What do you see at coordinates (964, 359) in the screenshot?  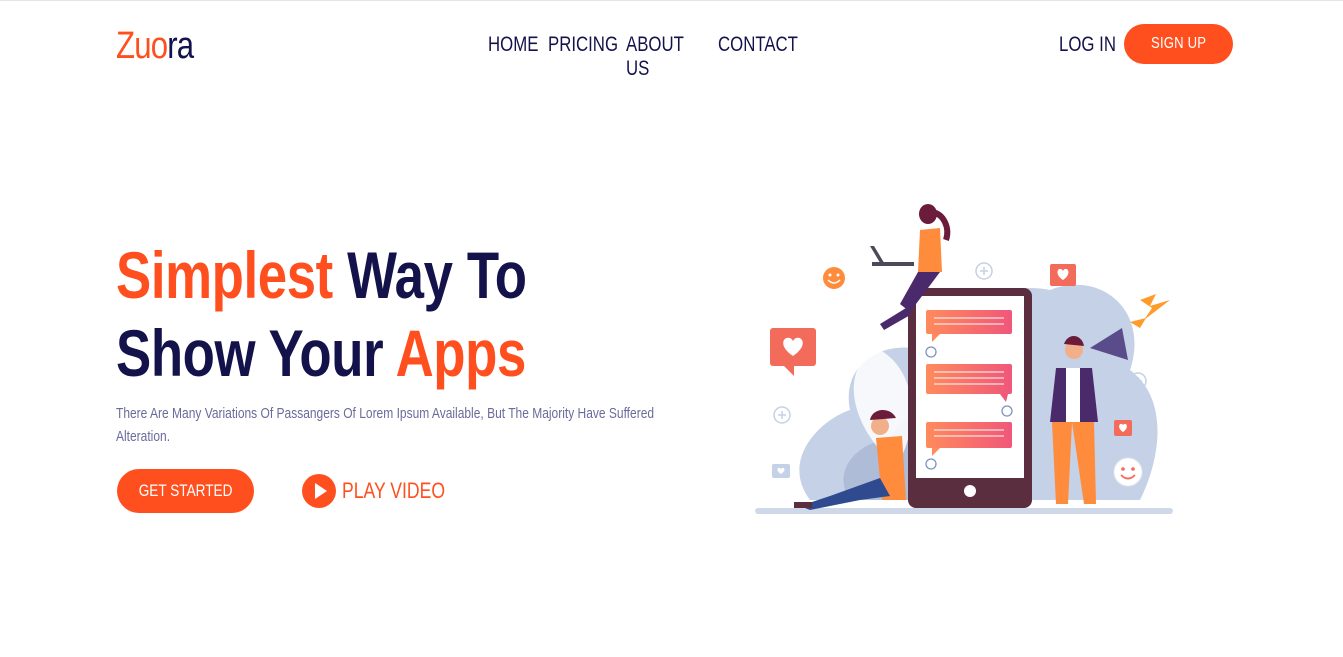 I see `hero-illustration` at bounding box center [964, 359].